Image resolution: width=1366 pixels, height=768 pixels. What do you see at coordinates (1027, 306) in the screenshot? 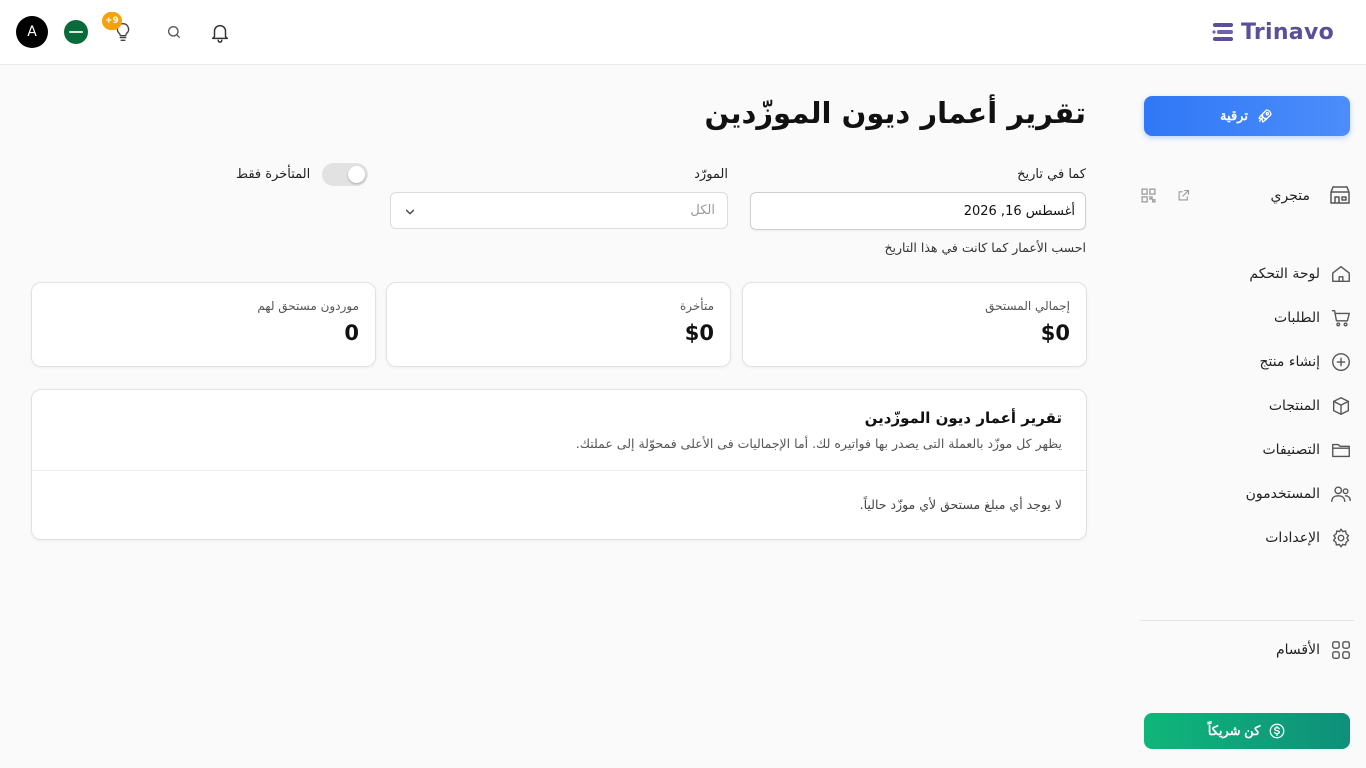
I see `stat-label: إجمالي المستحق` at bounding box center [1027, 306].